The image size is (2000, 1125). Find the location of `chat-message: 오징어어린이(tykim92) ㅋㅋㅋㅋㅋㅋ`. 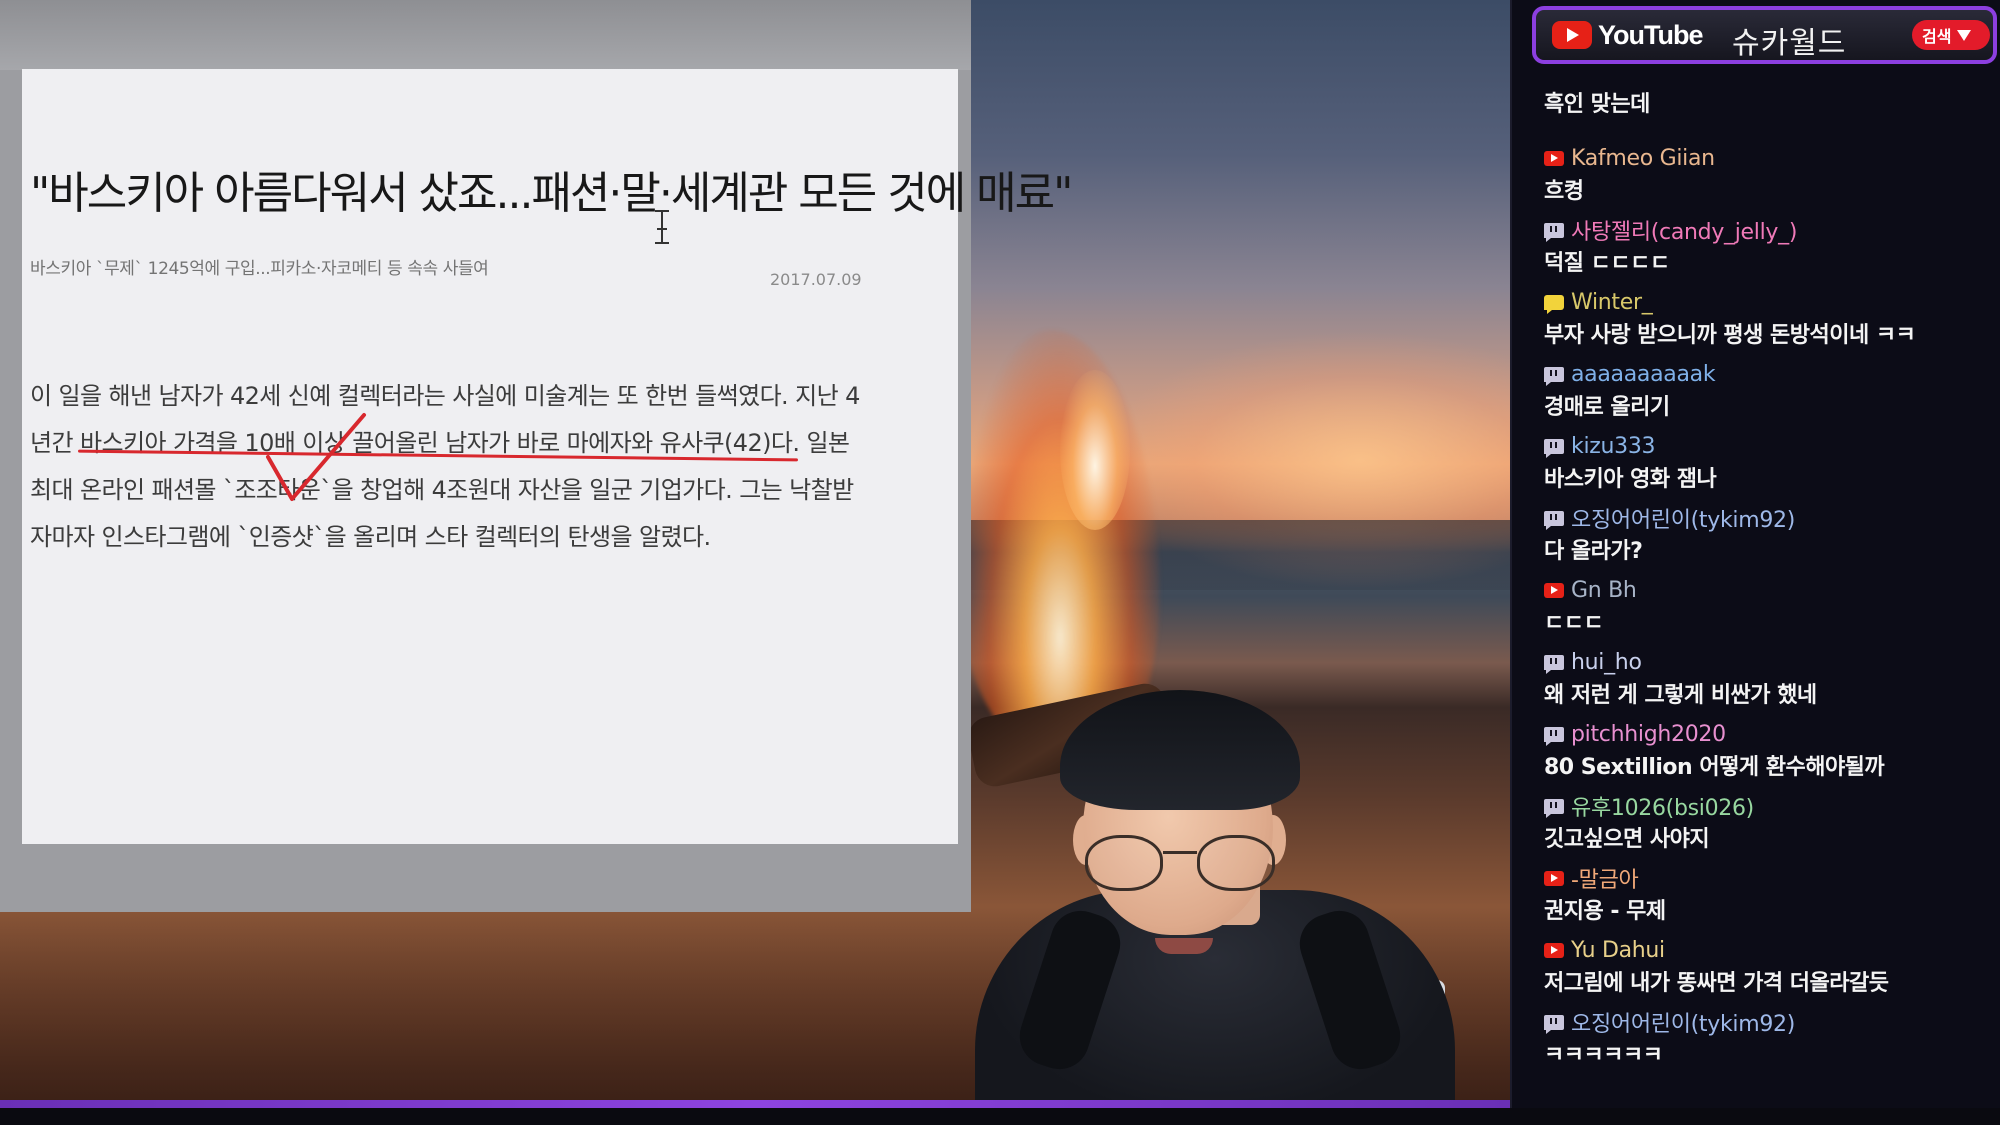

chat-message: 오징어어린이(tykim92) ㅋㅋㅋㅋㅋㅋ is located at coordinates (1769, 1043).